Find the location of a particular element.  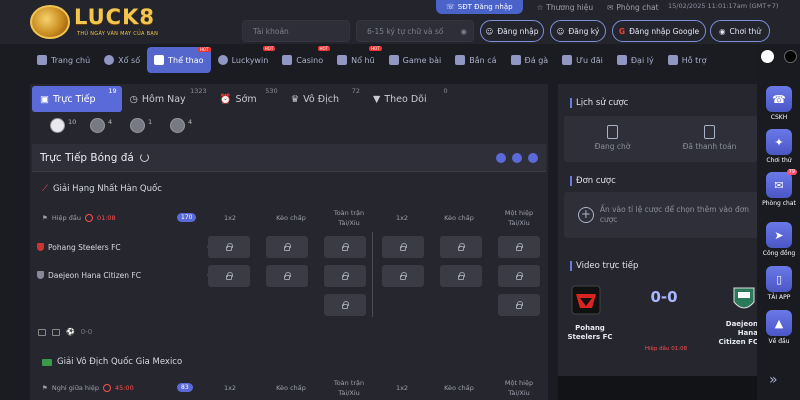

tab-following: ▼ Theo Dõi 0 is located at coordinates (409, 99).